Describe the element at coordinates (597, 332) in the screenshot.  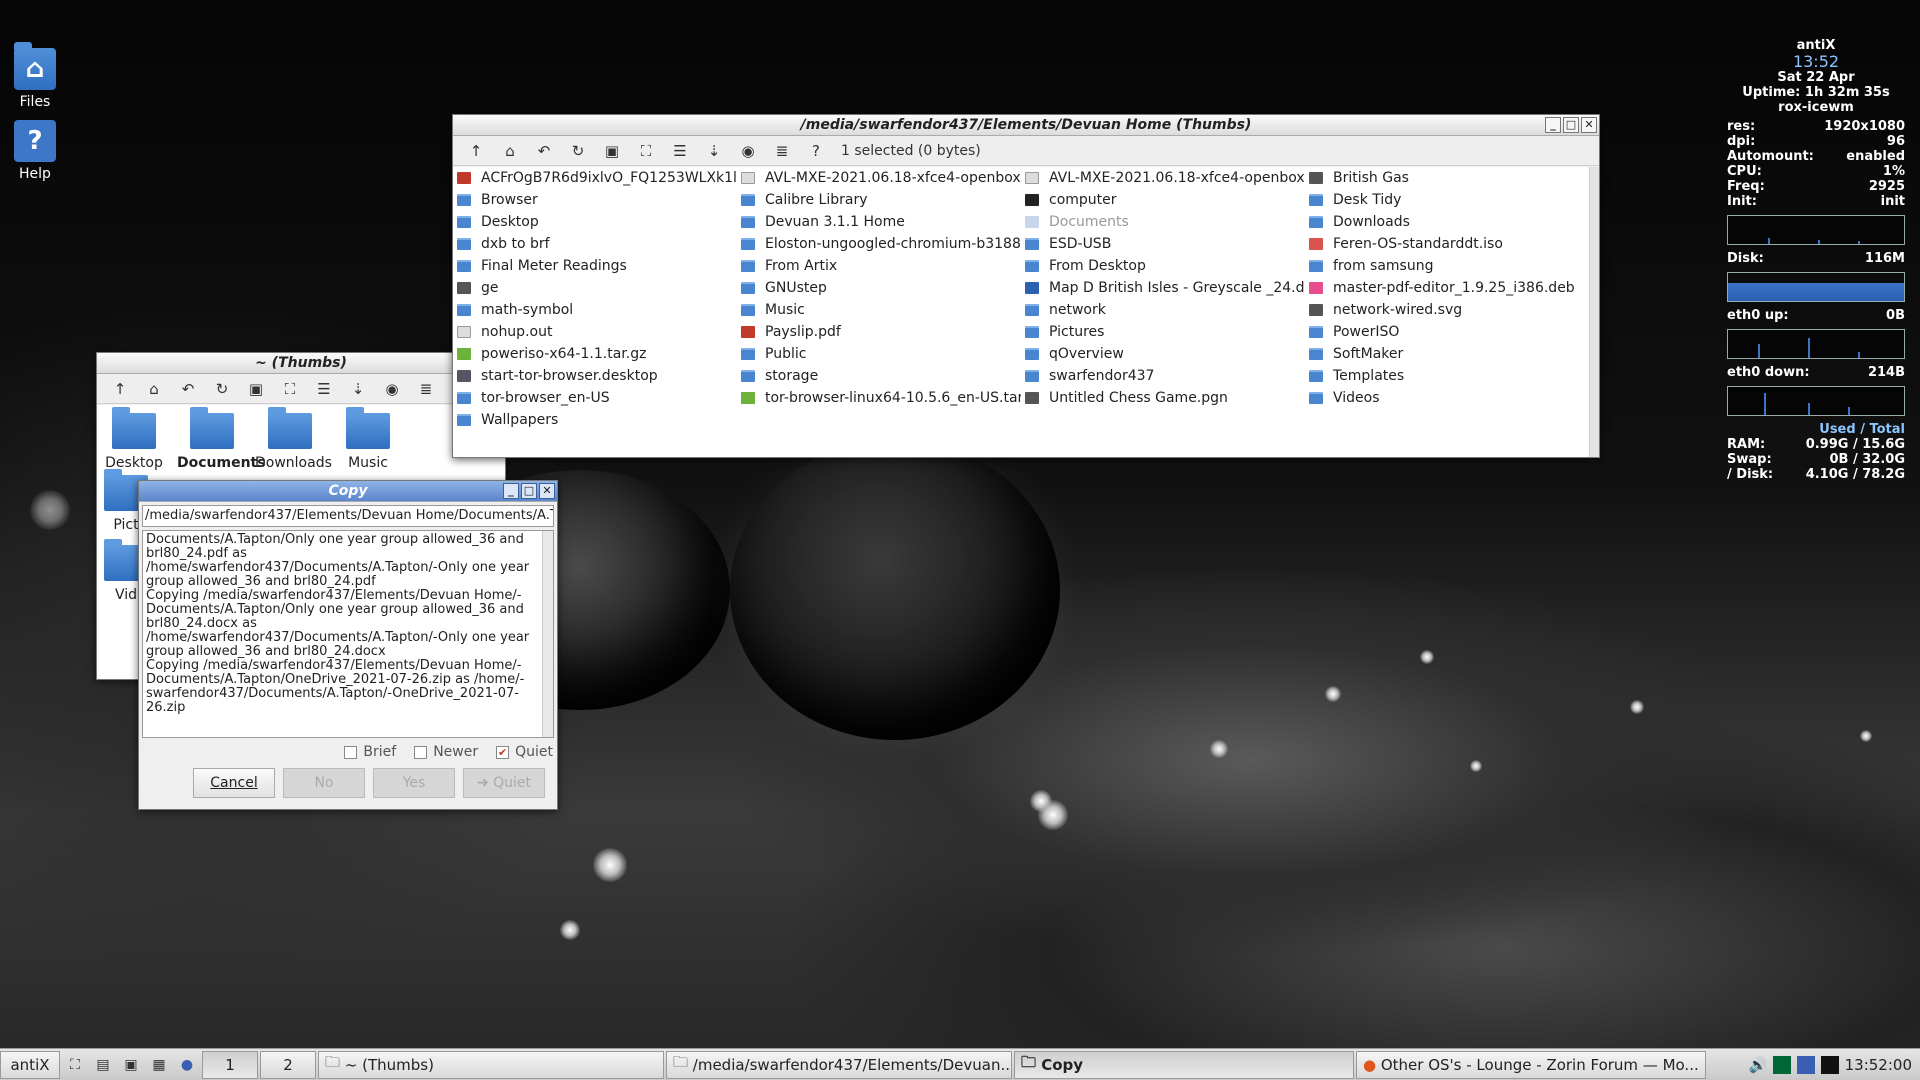
I see `file-item: nohup.out` at that location.